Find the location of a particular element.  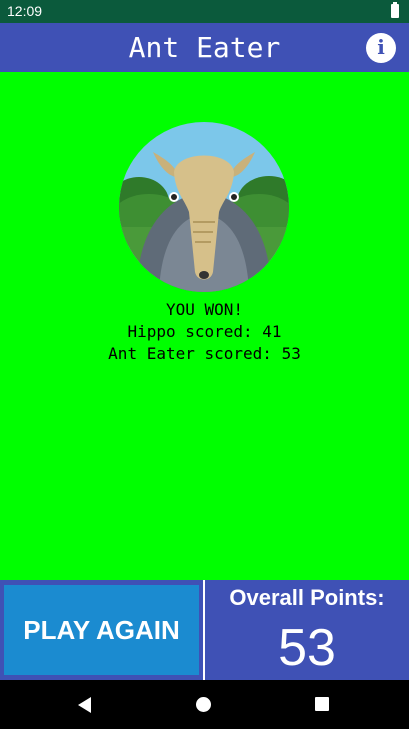

nav-bar is located at coordinates (204, 704).